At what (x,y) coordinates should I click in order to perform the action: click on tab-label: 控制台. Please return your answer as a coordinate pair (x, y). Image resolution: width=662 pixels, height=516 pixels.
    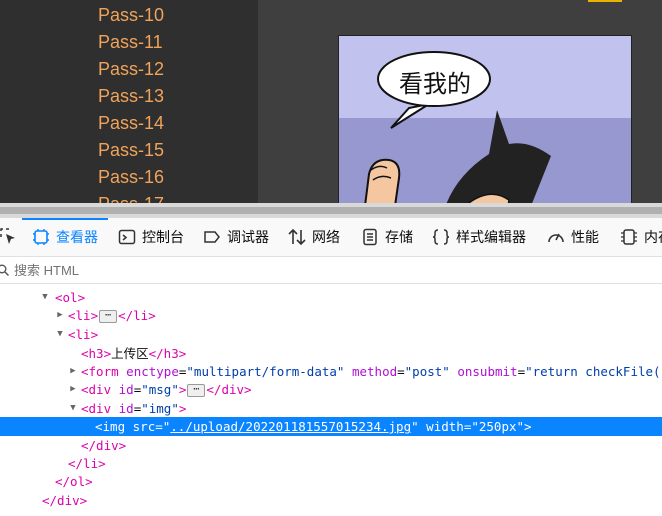
    Looking at the image, I should click on (163, 237).